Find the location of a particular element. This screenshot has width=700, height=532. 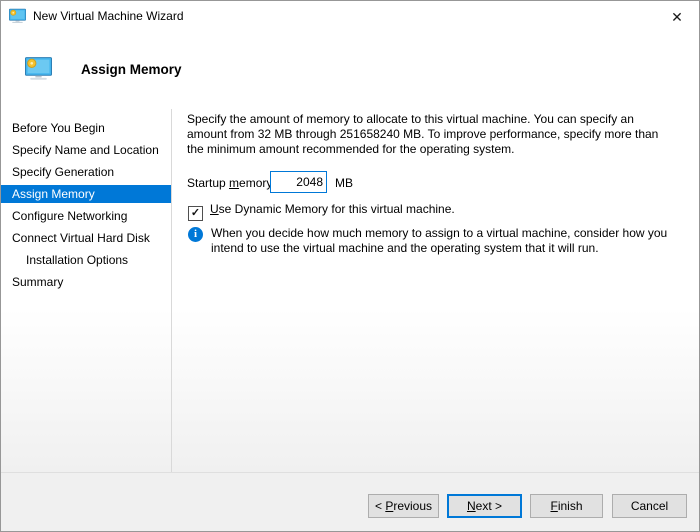

sidebar-item-specify-generation: Specify Generation is located at coordinates (86, 172).